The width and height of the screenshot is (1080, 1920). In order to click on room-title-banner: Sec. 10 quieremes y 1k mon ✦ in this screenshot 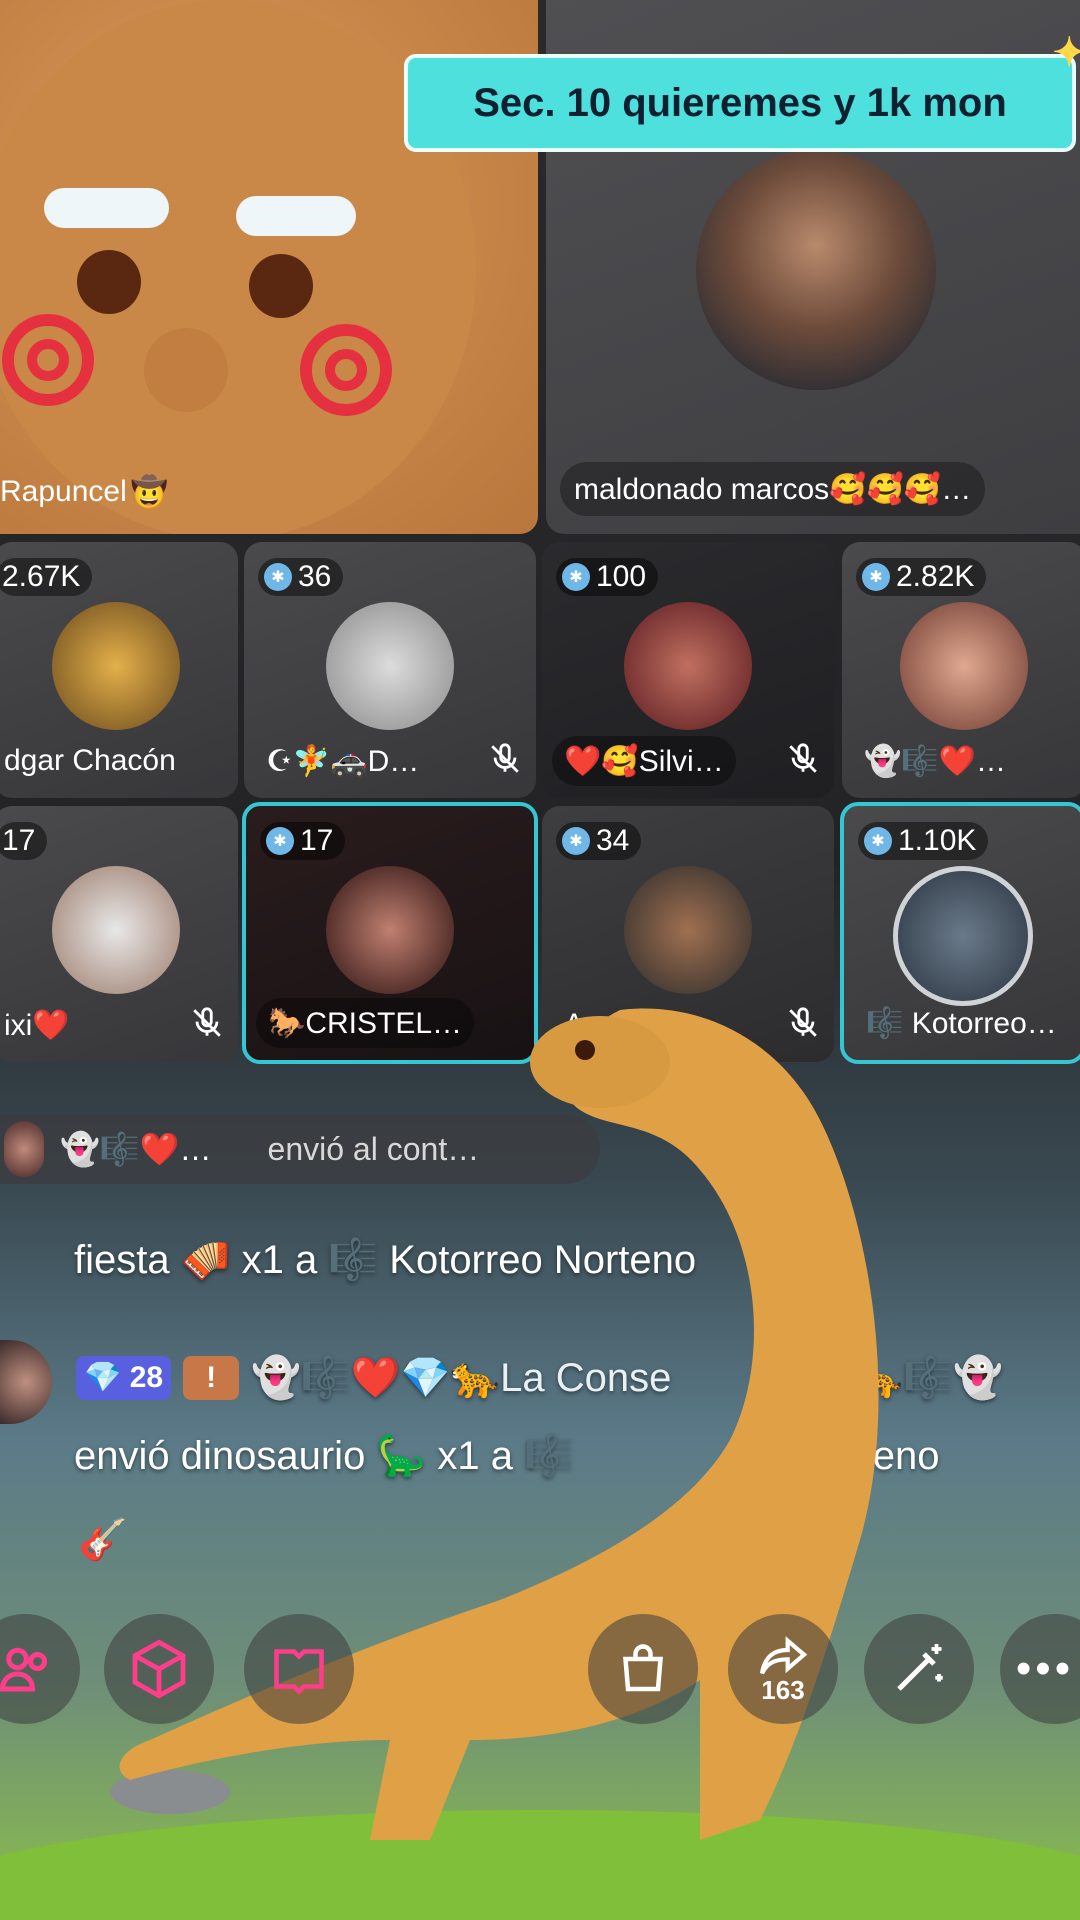, I will do `click(742, 91)`.